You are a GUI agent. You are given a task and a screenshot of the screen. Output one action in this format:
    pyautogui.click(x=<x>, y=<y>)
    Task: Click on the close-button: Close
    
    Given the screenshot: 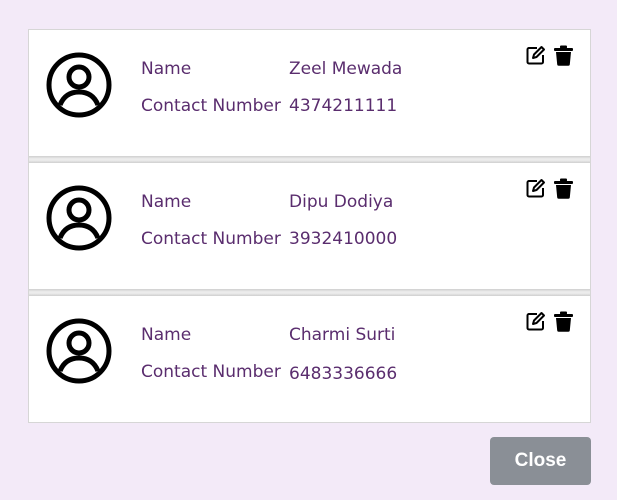 What is the action you would take?
    pyautogui.click(x=540, y=461)
    